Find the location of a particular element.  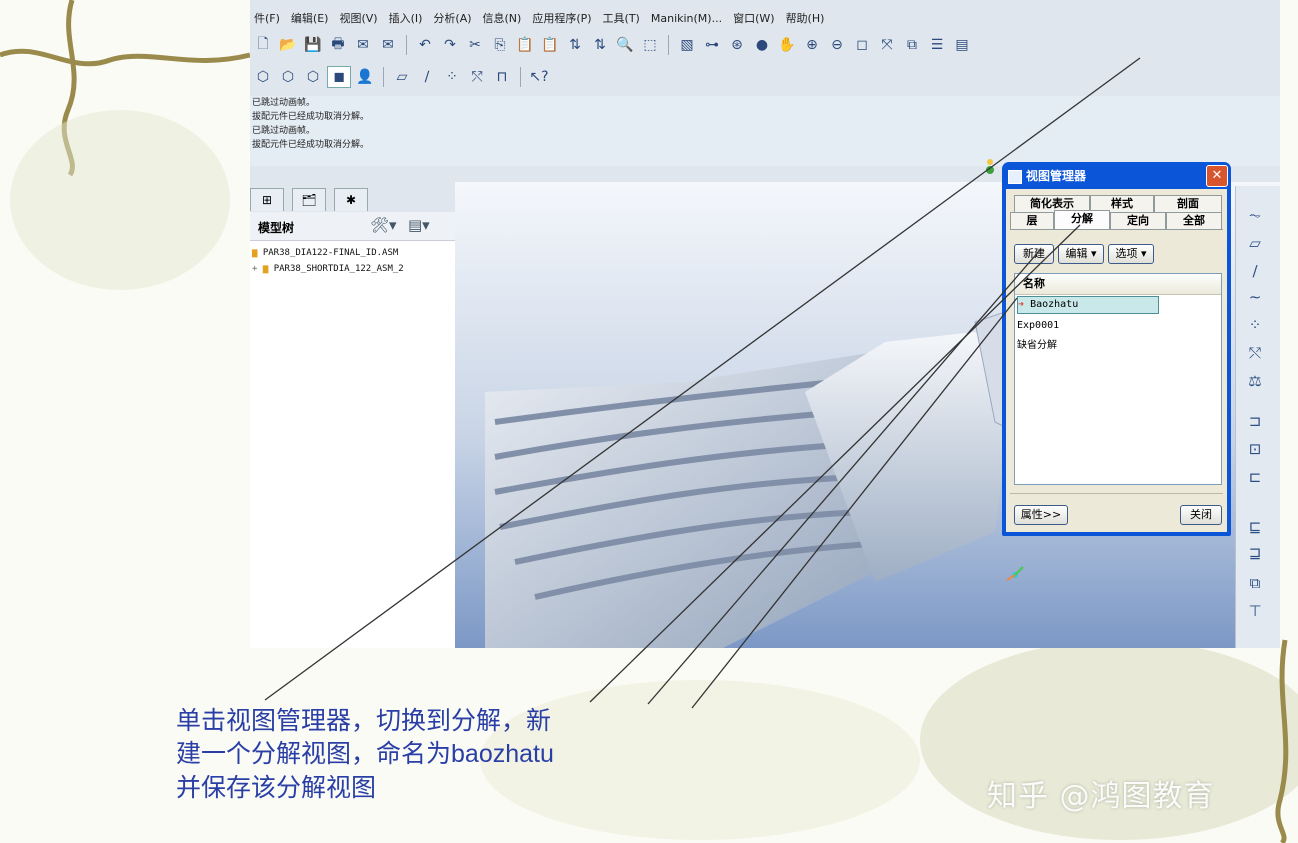

watermark: 知乎 @鸿图教育 is located at coordinates (1101, 796).